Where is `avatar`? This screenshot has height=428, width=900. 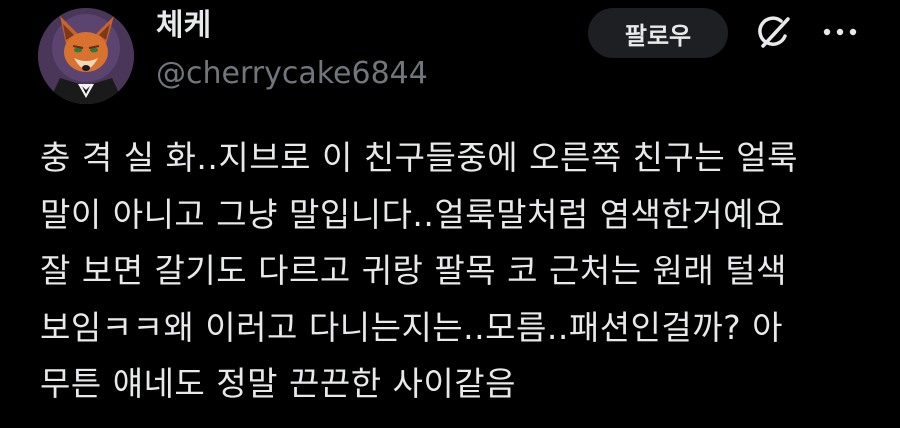
avatar is located at coordinates (86, 56).